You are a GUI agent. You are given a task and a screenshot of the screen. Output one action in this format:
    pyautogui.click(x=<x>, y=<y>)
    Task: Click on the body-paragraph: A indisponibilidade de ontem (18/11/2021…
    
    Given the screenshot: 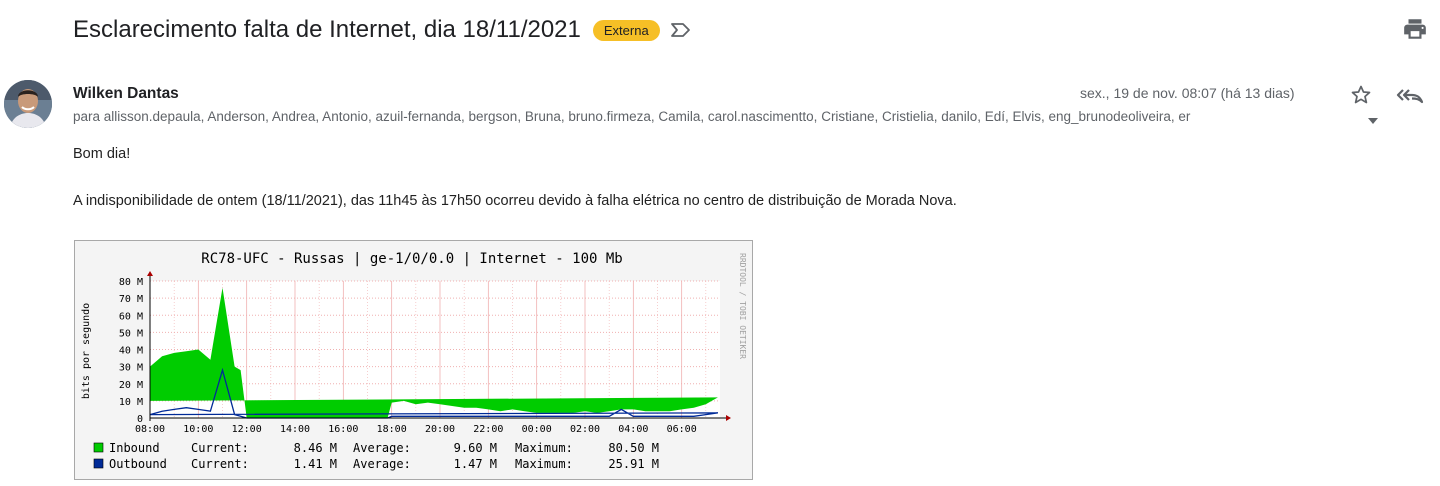 What is the action you would take?
    pyautogui.click(x=515, y=201)
    